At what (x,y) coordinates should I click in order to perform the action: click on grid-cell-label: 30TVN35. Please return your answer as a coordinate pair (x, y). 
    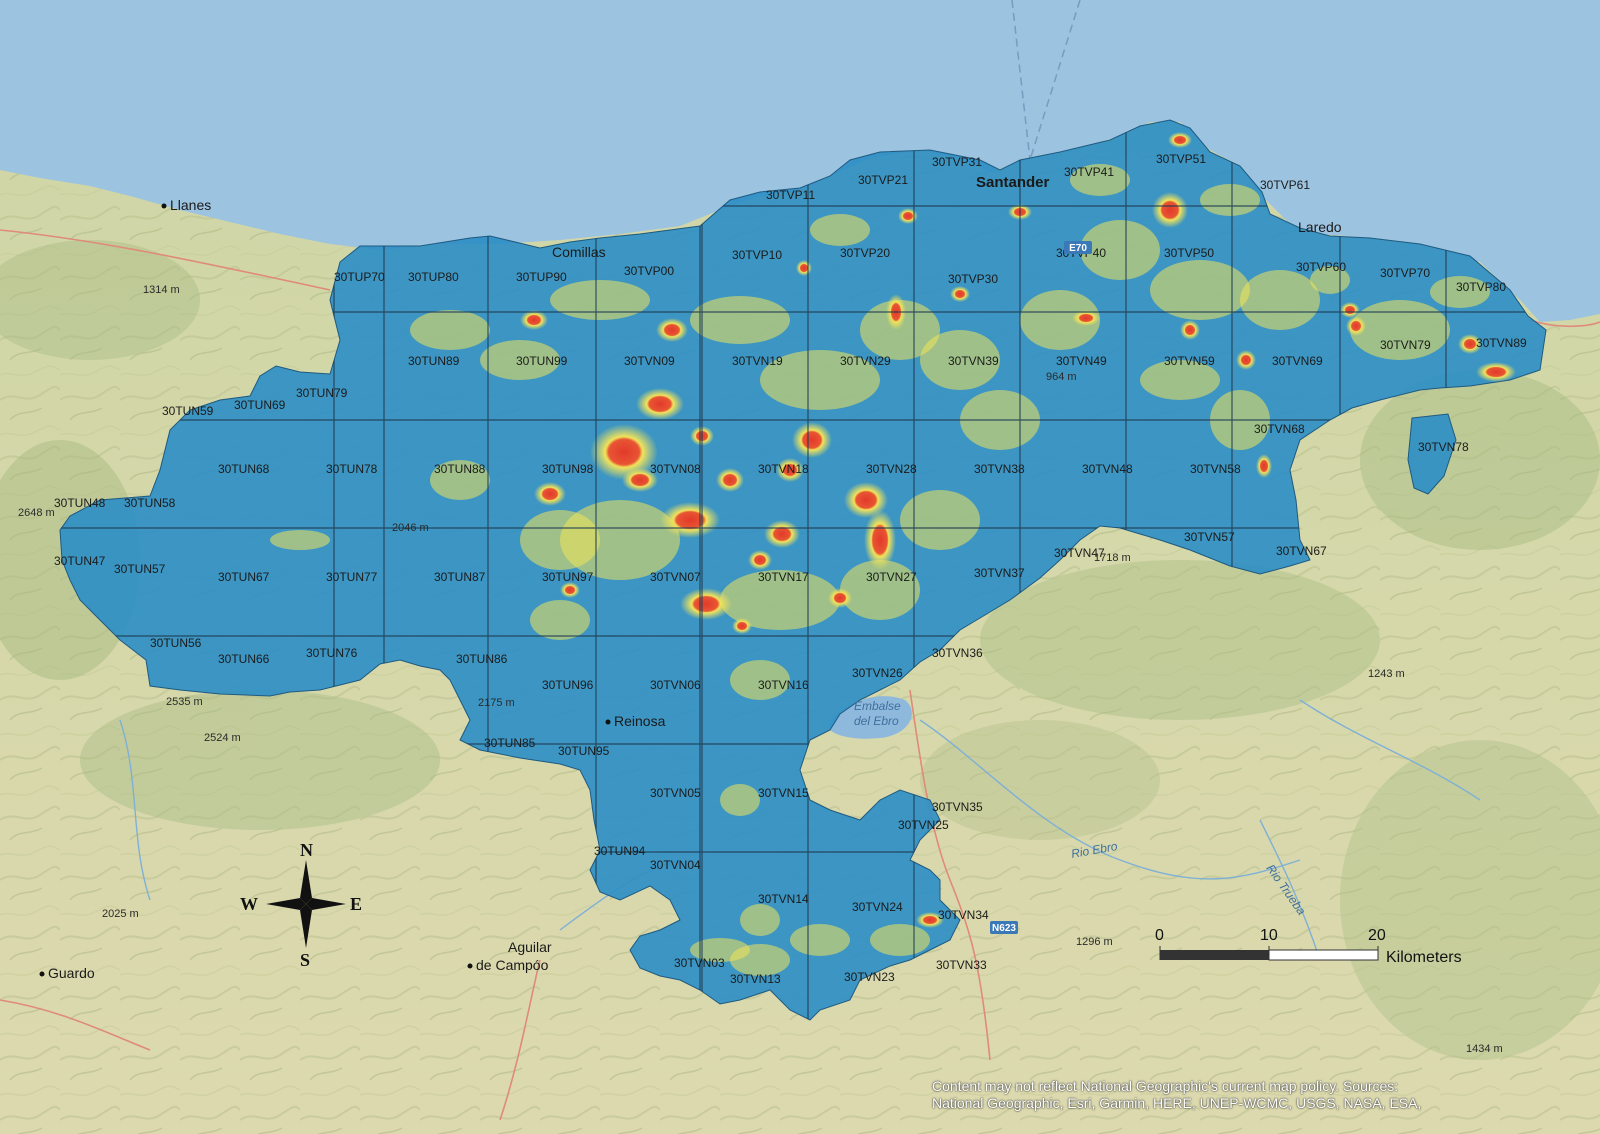
    Looking at the image, I should click on (957, 807).